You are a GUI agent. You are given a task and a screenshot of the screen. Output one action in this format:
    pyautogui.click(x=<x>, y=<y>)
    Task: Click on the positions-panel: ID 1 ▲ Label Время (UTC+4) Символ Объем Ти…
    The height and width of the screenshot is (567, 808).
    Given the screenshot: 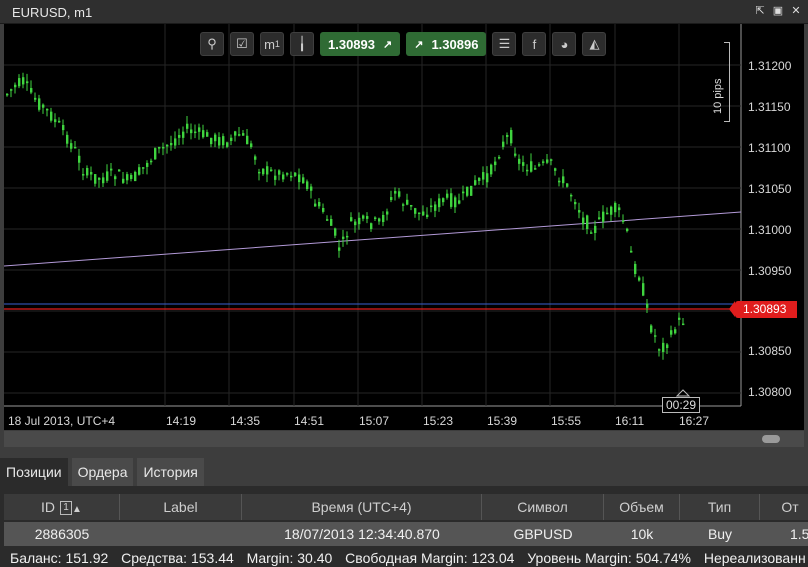 What is the action you would take?
    pyautogui.click(x=404, y=526)
    